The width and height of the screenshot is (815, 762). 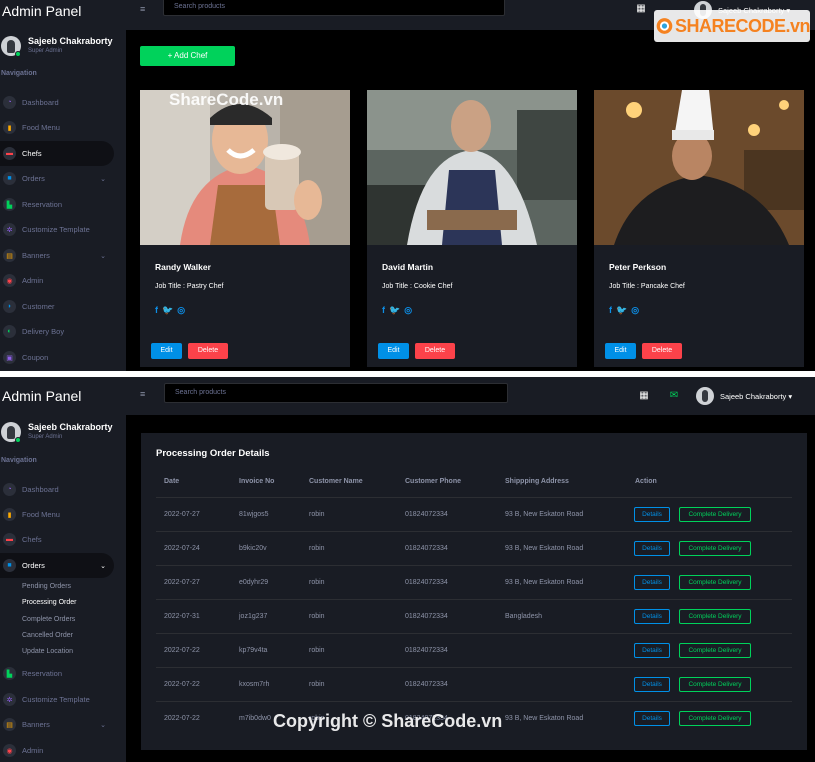 What do you see at coordinates (336, 481) in the screenshot?
I see `column-header-customer-name: Customer Name` at bounding box center [336, 481].